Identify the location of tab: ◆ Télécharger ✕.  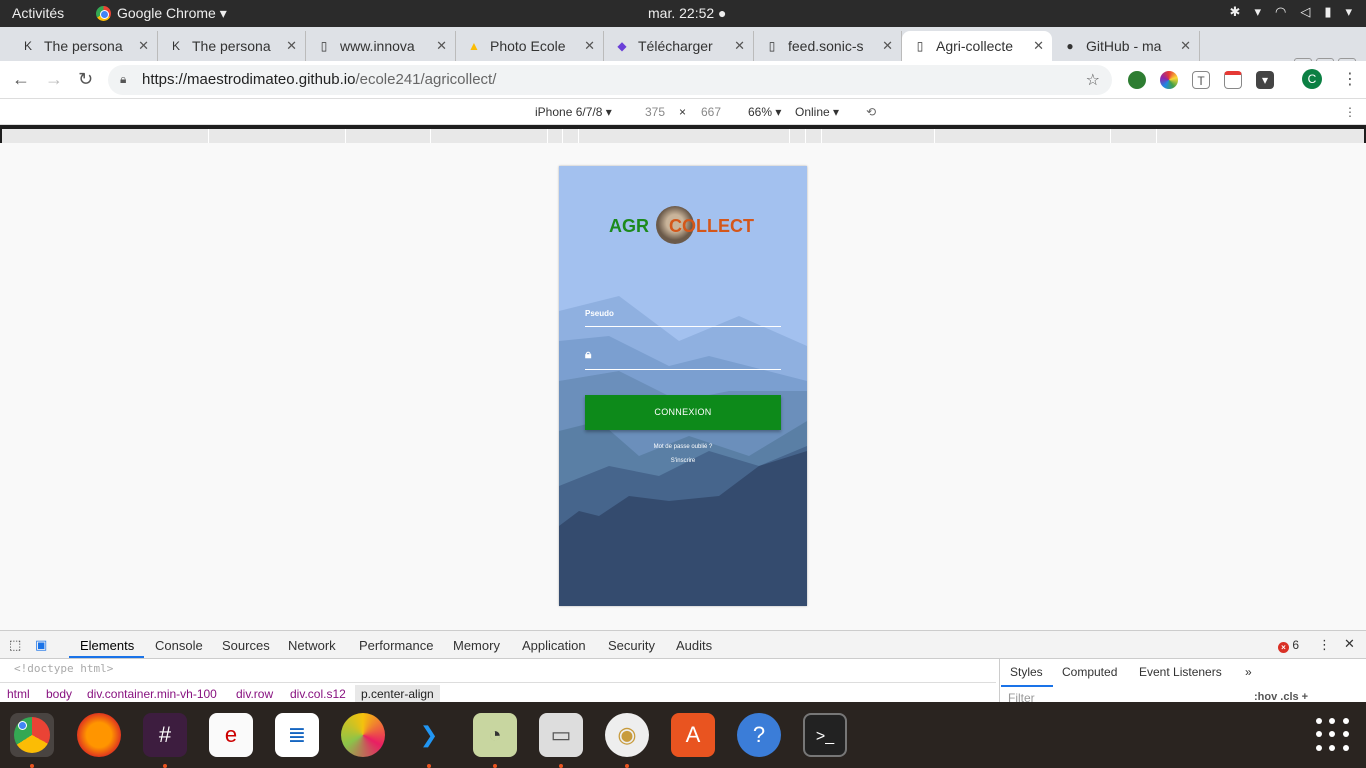
(679, 46).